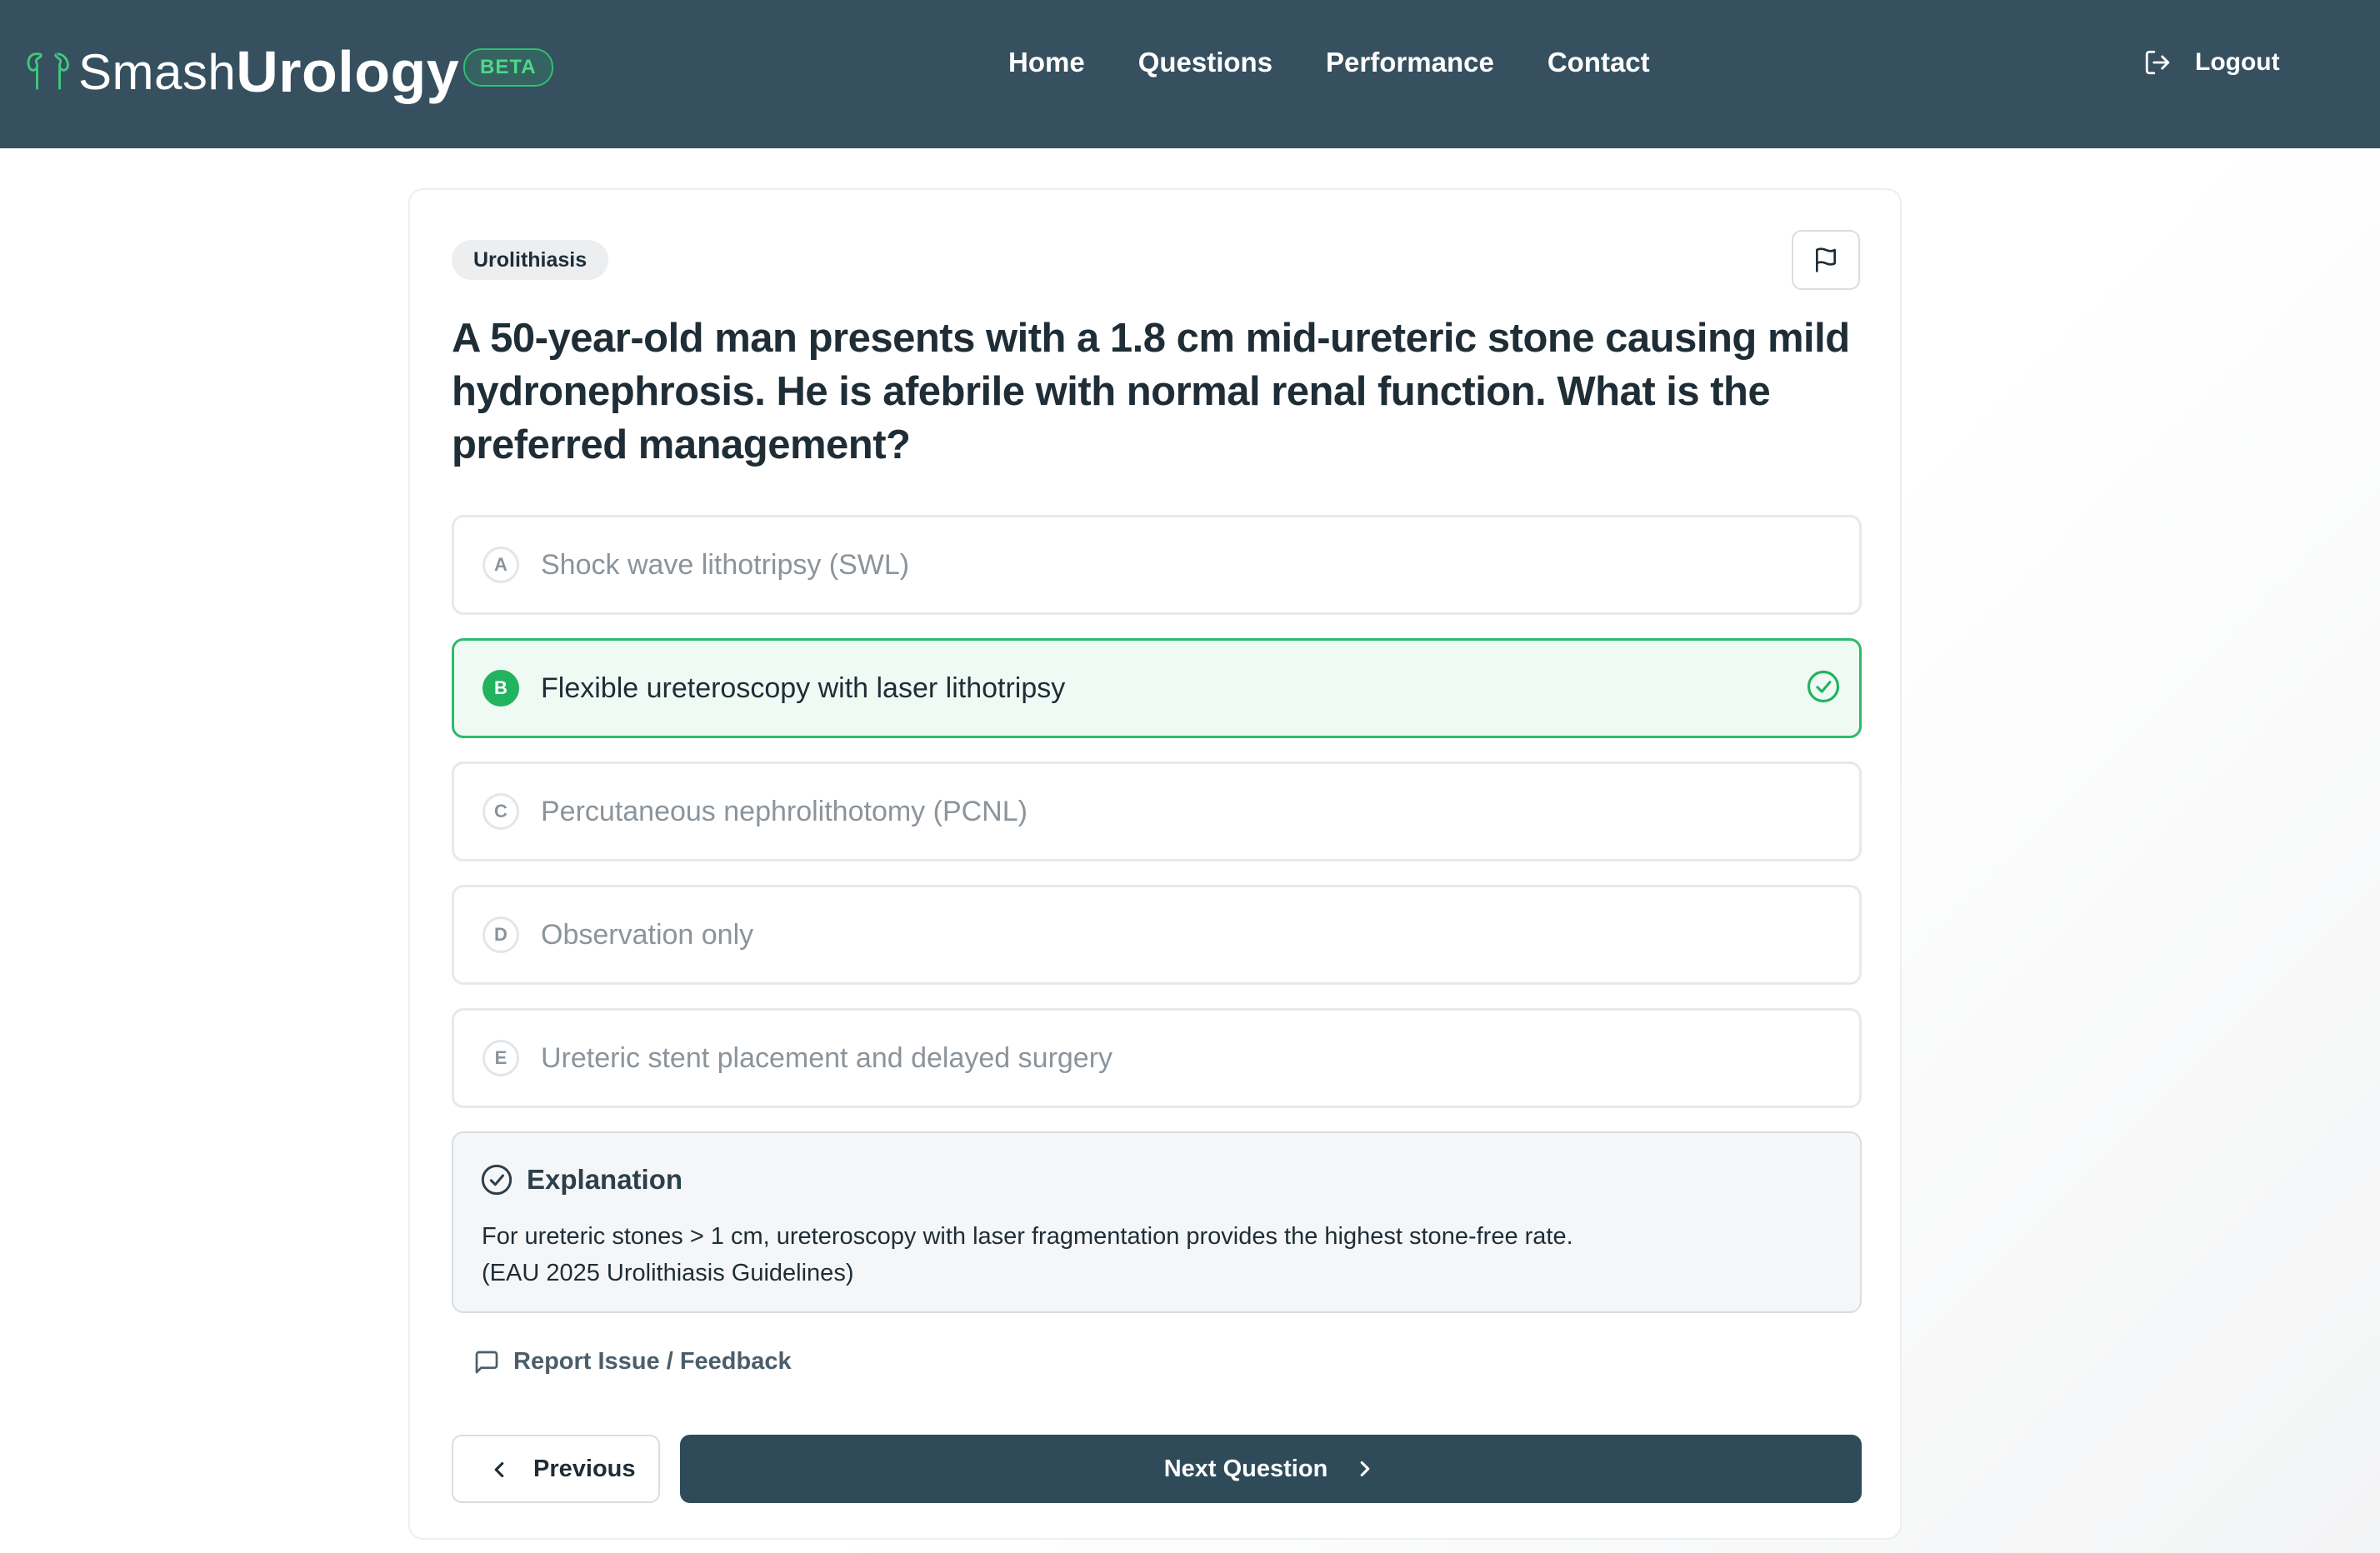  What do you see at coordinates (530, 260) in the screenshot?
I see `topic-badge: Urolithiasis` at bounding box center [530, 260].